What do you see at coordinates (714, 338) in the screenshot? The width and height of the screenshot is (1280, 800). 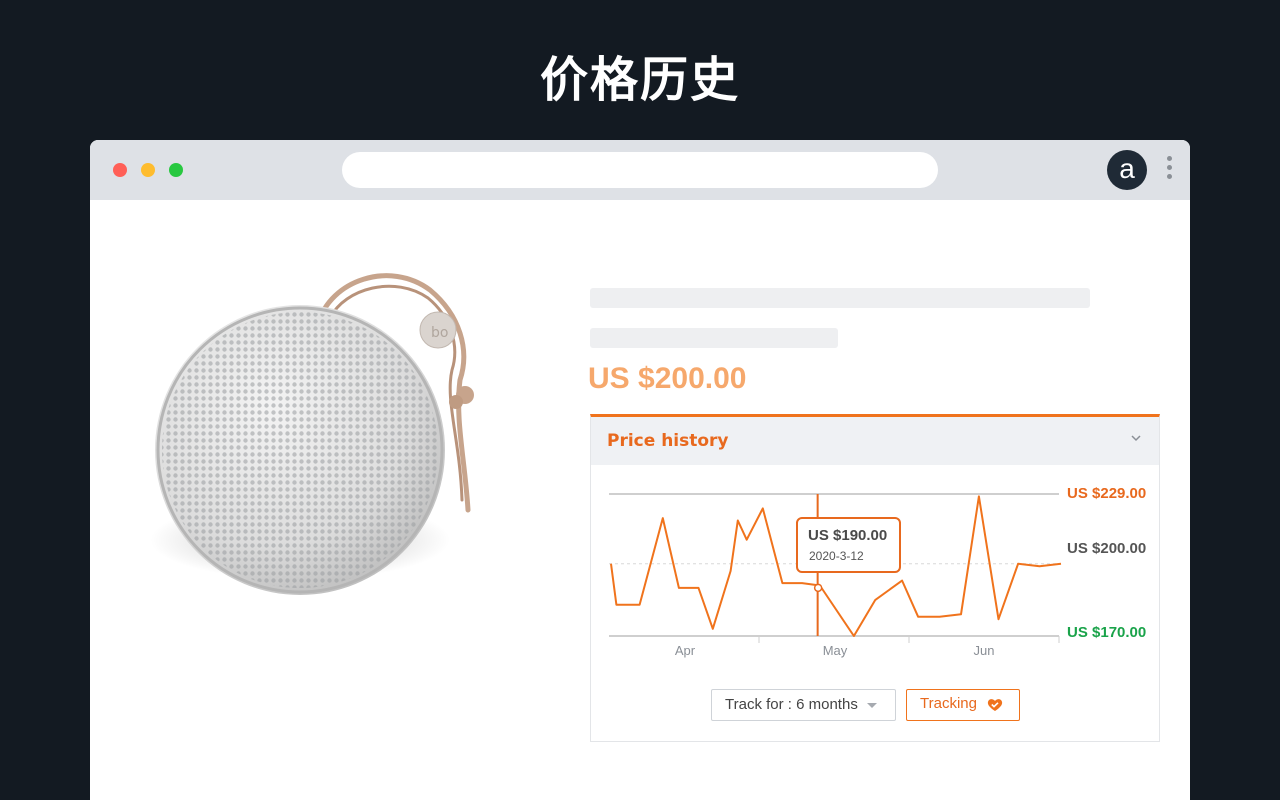 I see `subtitle-placeholder-bar` at bounding box center [714, 338].